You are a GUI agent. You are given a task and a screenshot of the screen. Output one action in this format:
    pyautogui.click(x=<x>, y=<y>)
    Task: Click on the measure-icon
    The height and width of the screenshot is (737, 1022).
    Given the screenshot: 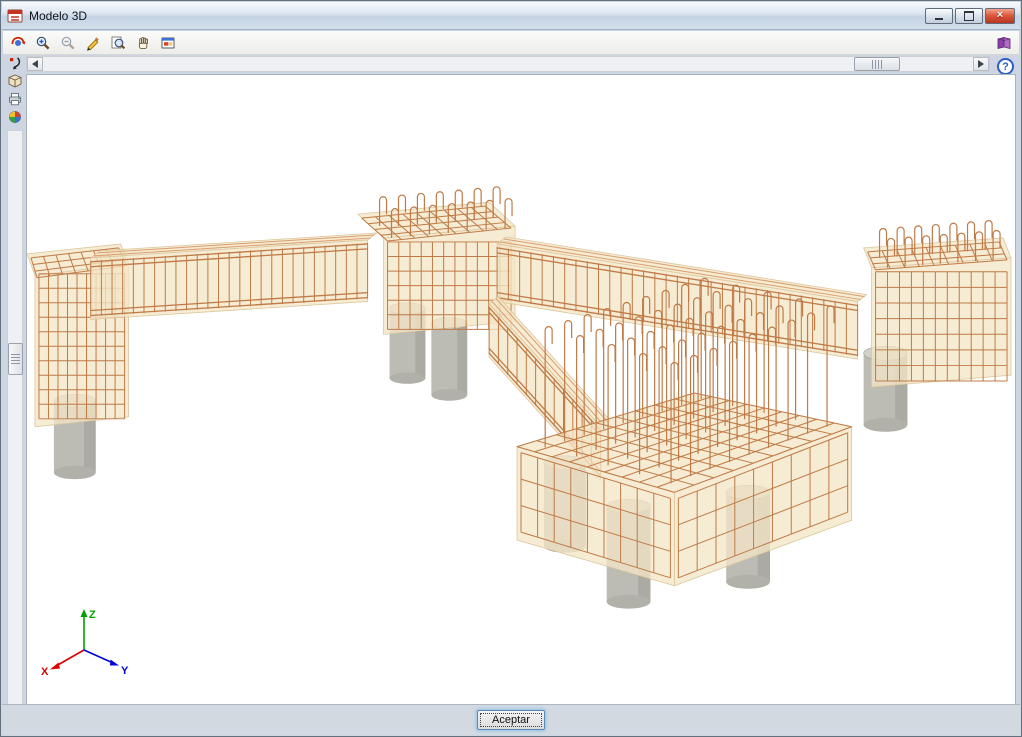 What is the action you would take?
    pyautogui.click(x=93, y=43)
    